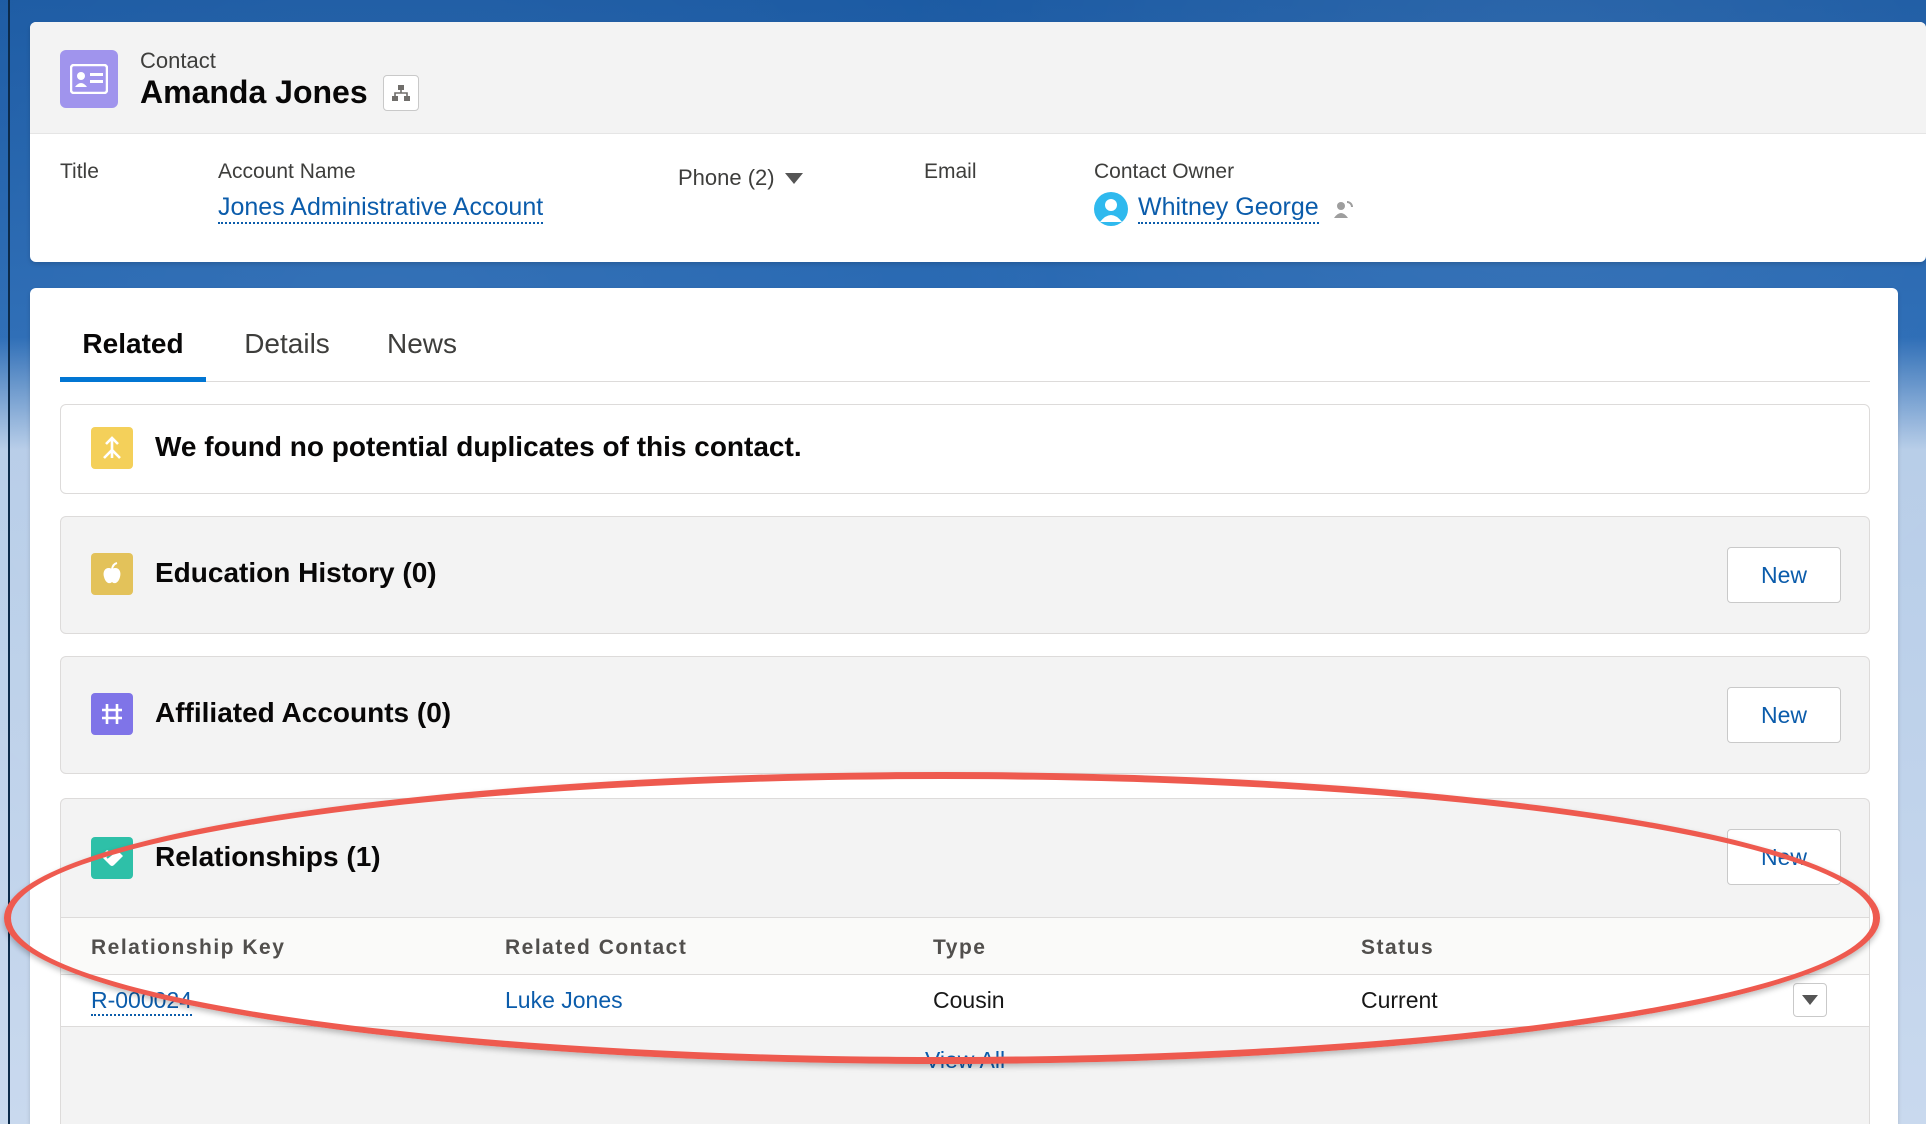  What do you see at coordinates (1784, 857) in the screenshot?
I see `relationships-new-button: New` at bounding box center [1784, 857].